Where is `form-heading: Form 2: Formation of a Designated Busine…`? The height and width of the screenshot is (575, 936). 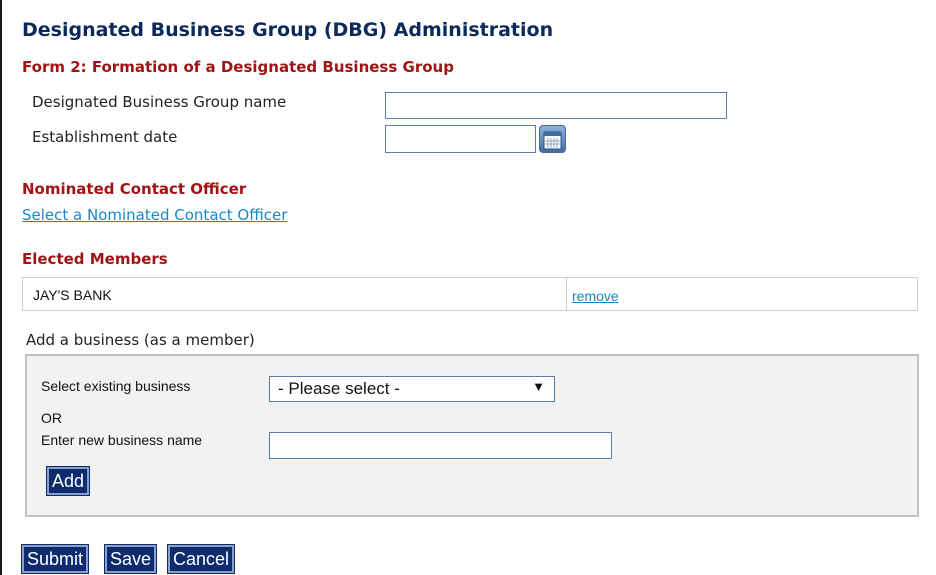 form-heading: Form 2: Formation of a Designated Busine… is located at coordinates (238, 67).